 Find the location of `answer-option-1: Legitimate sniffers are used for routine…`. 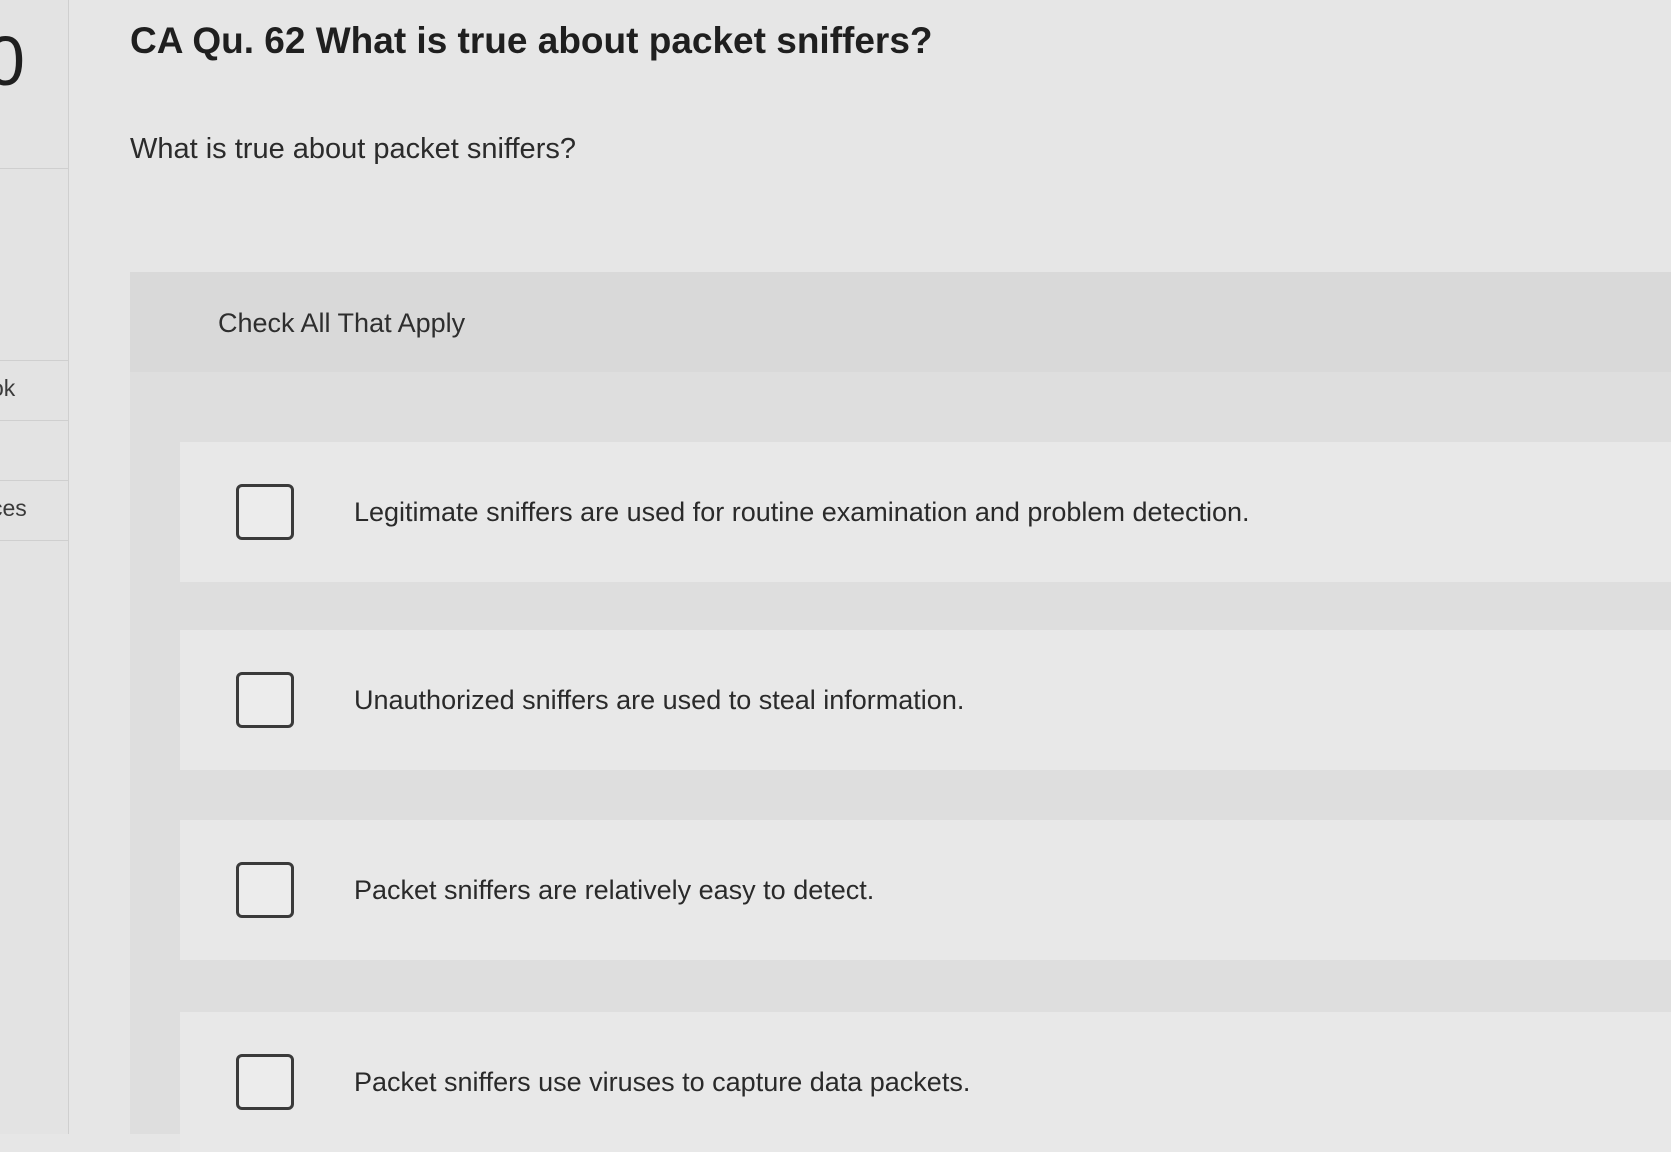

answer-option-1: Legitimate sniffers are used for routine… is located at coordinates (925, 512).